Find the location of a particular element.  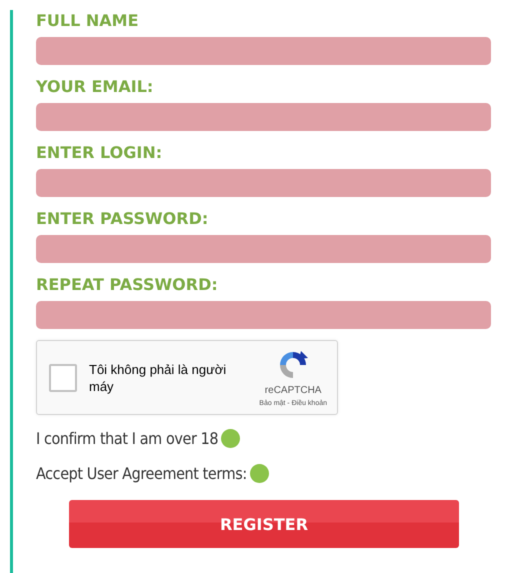

captcha-checkbox is located at coordinates (63, 378).